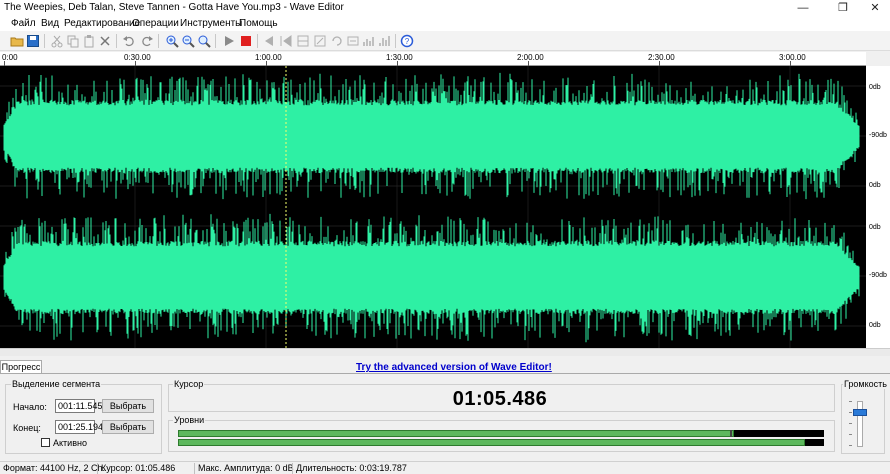  What do you see at coordinates (286, 41) in the screenshot?
I see `fade-out-icon` at bounding box center [286, 41].